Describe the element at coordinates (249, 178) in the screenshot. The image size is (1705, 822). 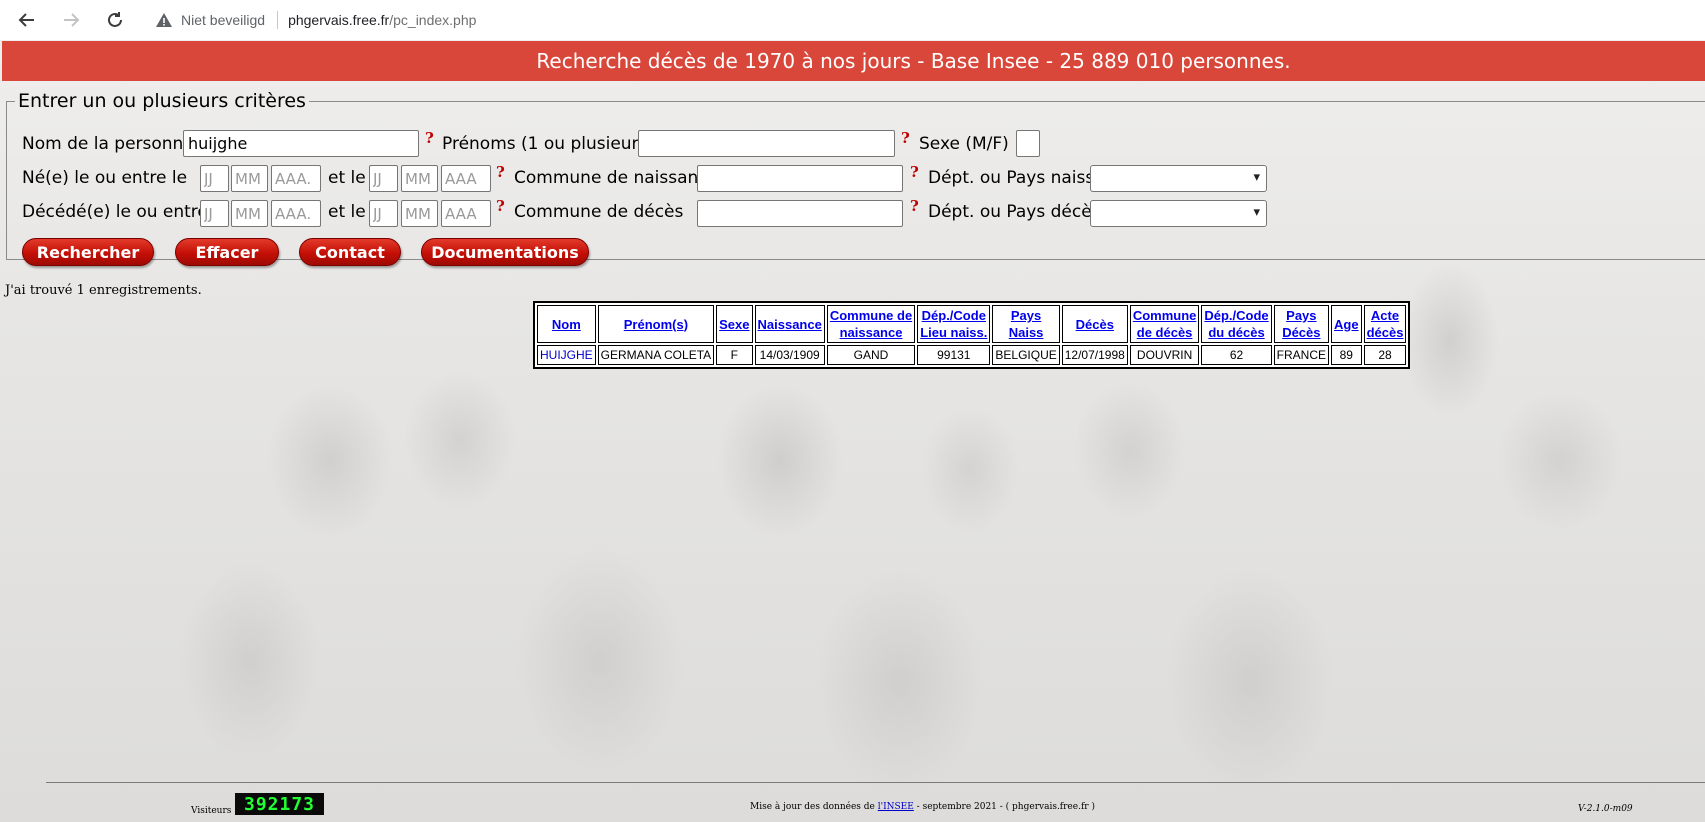
I see `naissance-from-month` at that location.